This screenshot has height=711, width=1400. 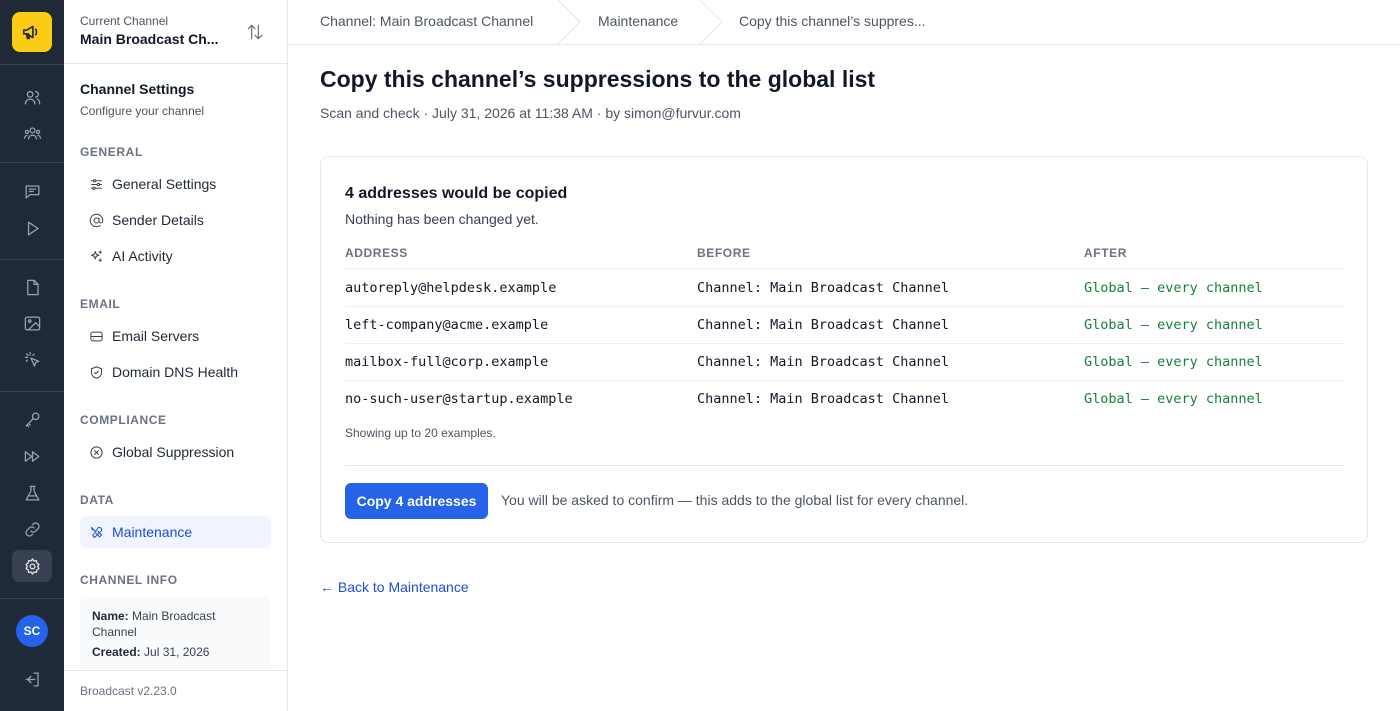 I want to click on link-icon, so click(x=32, y=529).